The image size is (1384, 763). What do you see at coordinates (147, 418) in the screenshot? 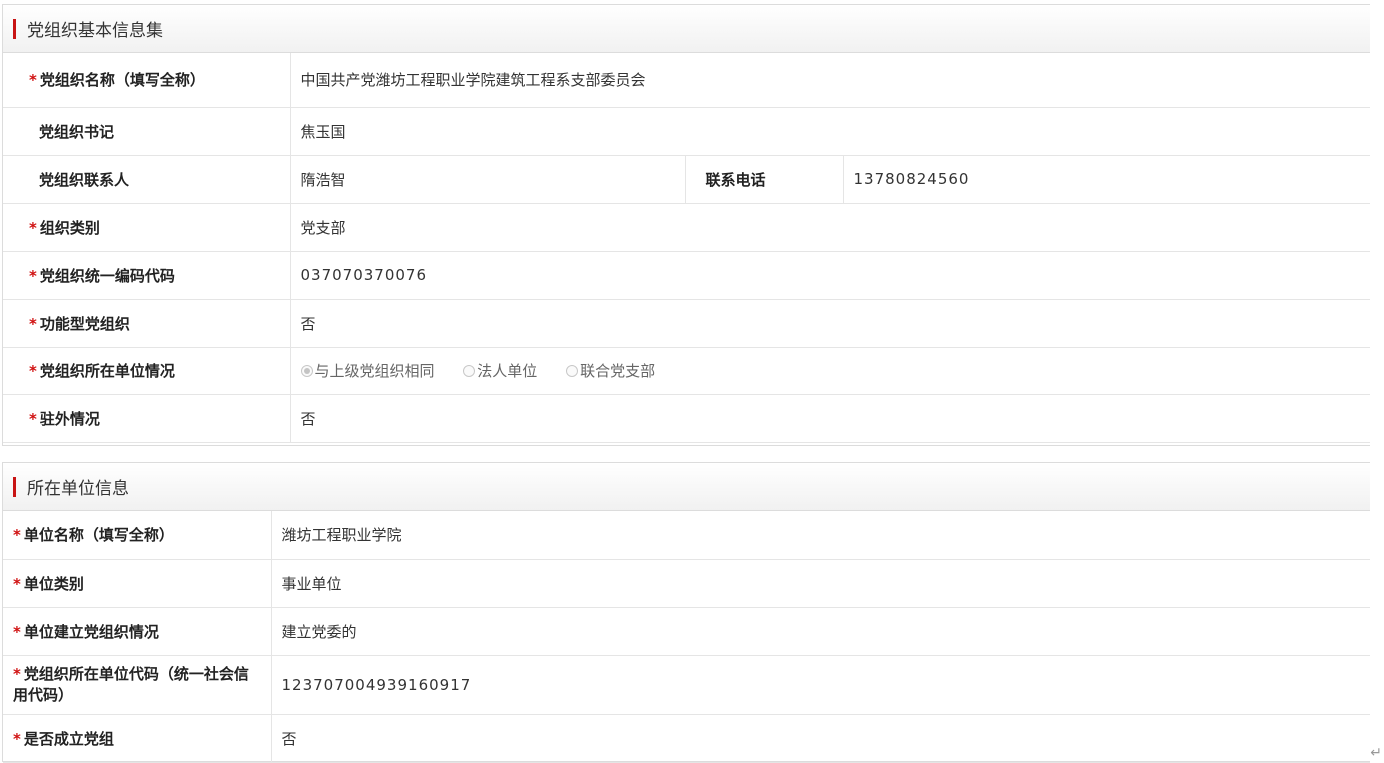
I see `field-label: * 驻外情况` at bounding box center [147, 418].